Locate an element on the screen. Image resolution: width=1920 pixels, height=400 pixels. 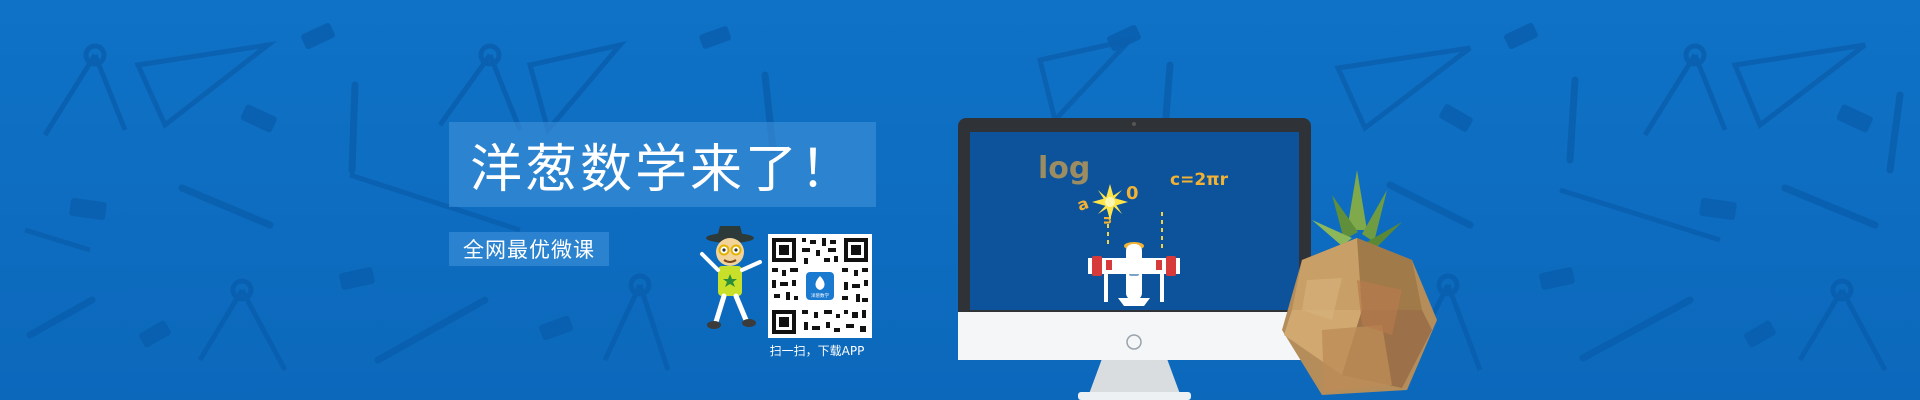
monitor-icon: log c=2πr a 0 n is located at coordinates (1134, 259).